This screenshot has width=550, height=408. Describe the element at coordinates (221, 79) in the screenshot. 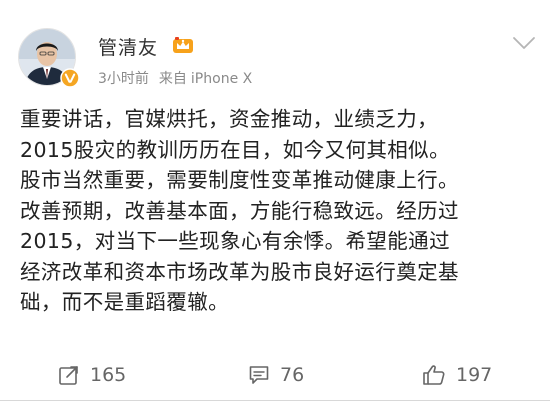

I see `source-device: iPhone X` at that location.